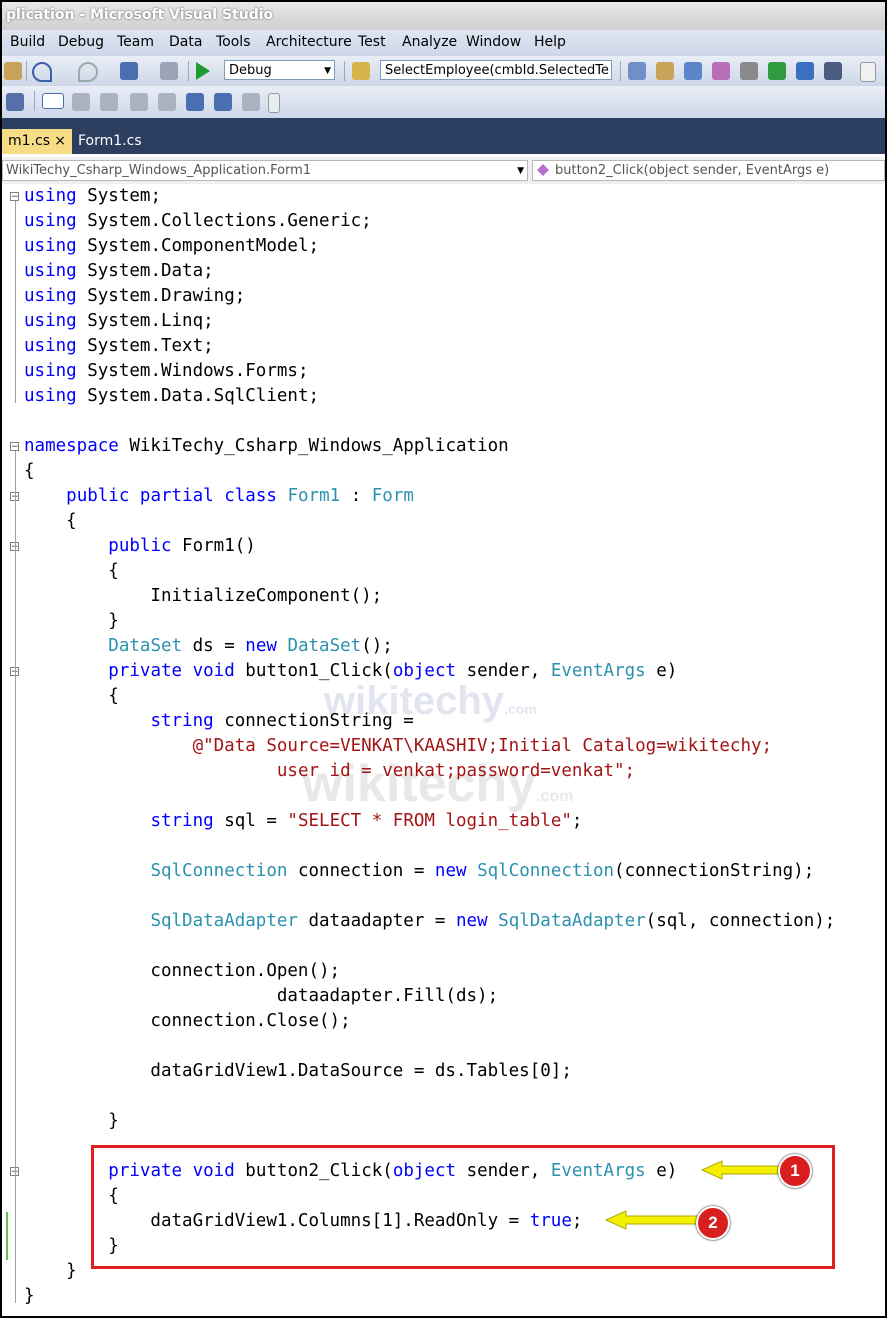 This screenshot has width=887, height=1318. I want to click on annotation-marker-2: 2, so click(713, 1223).